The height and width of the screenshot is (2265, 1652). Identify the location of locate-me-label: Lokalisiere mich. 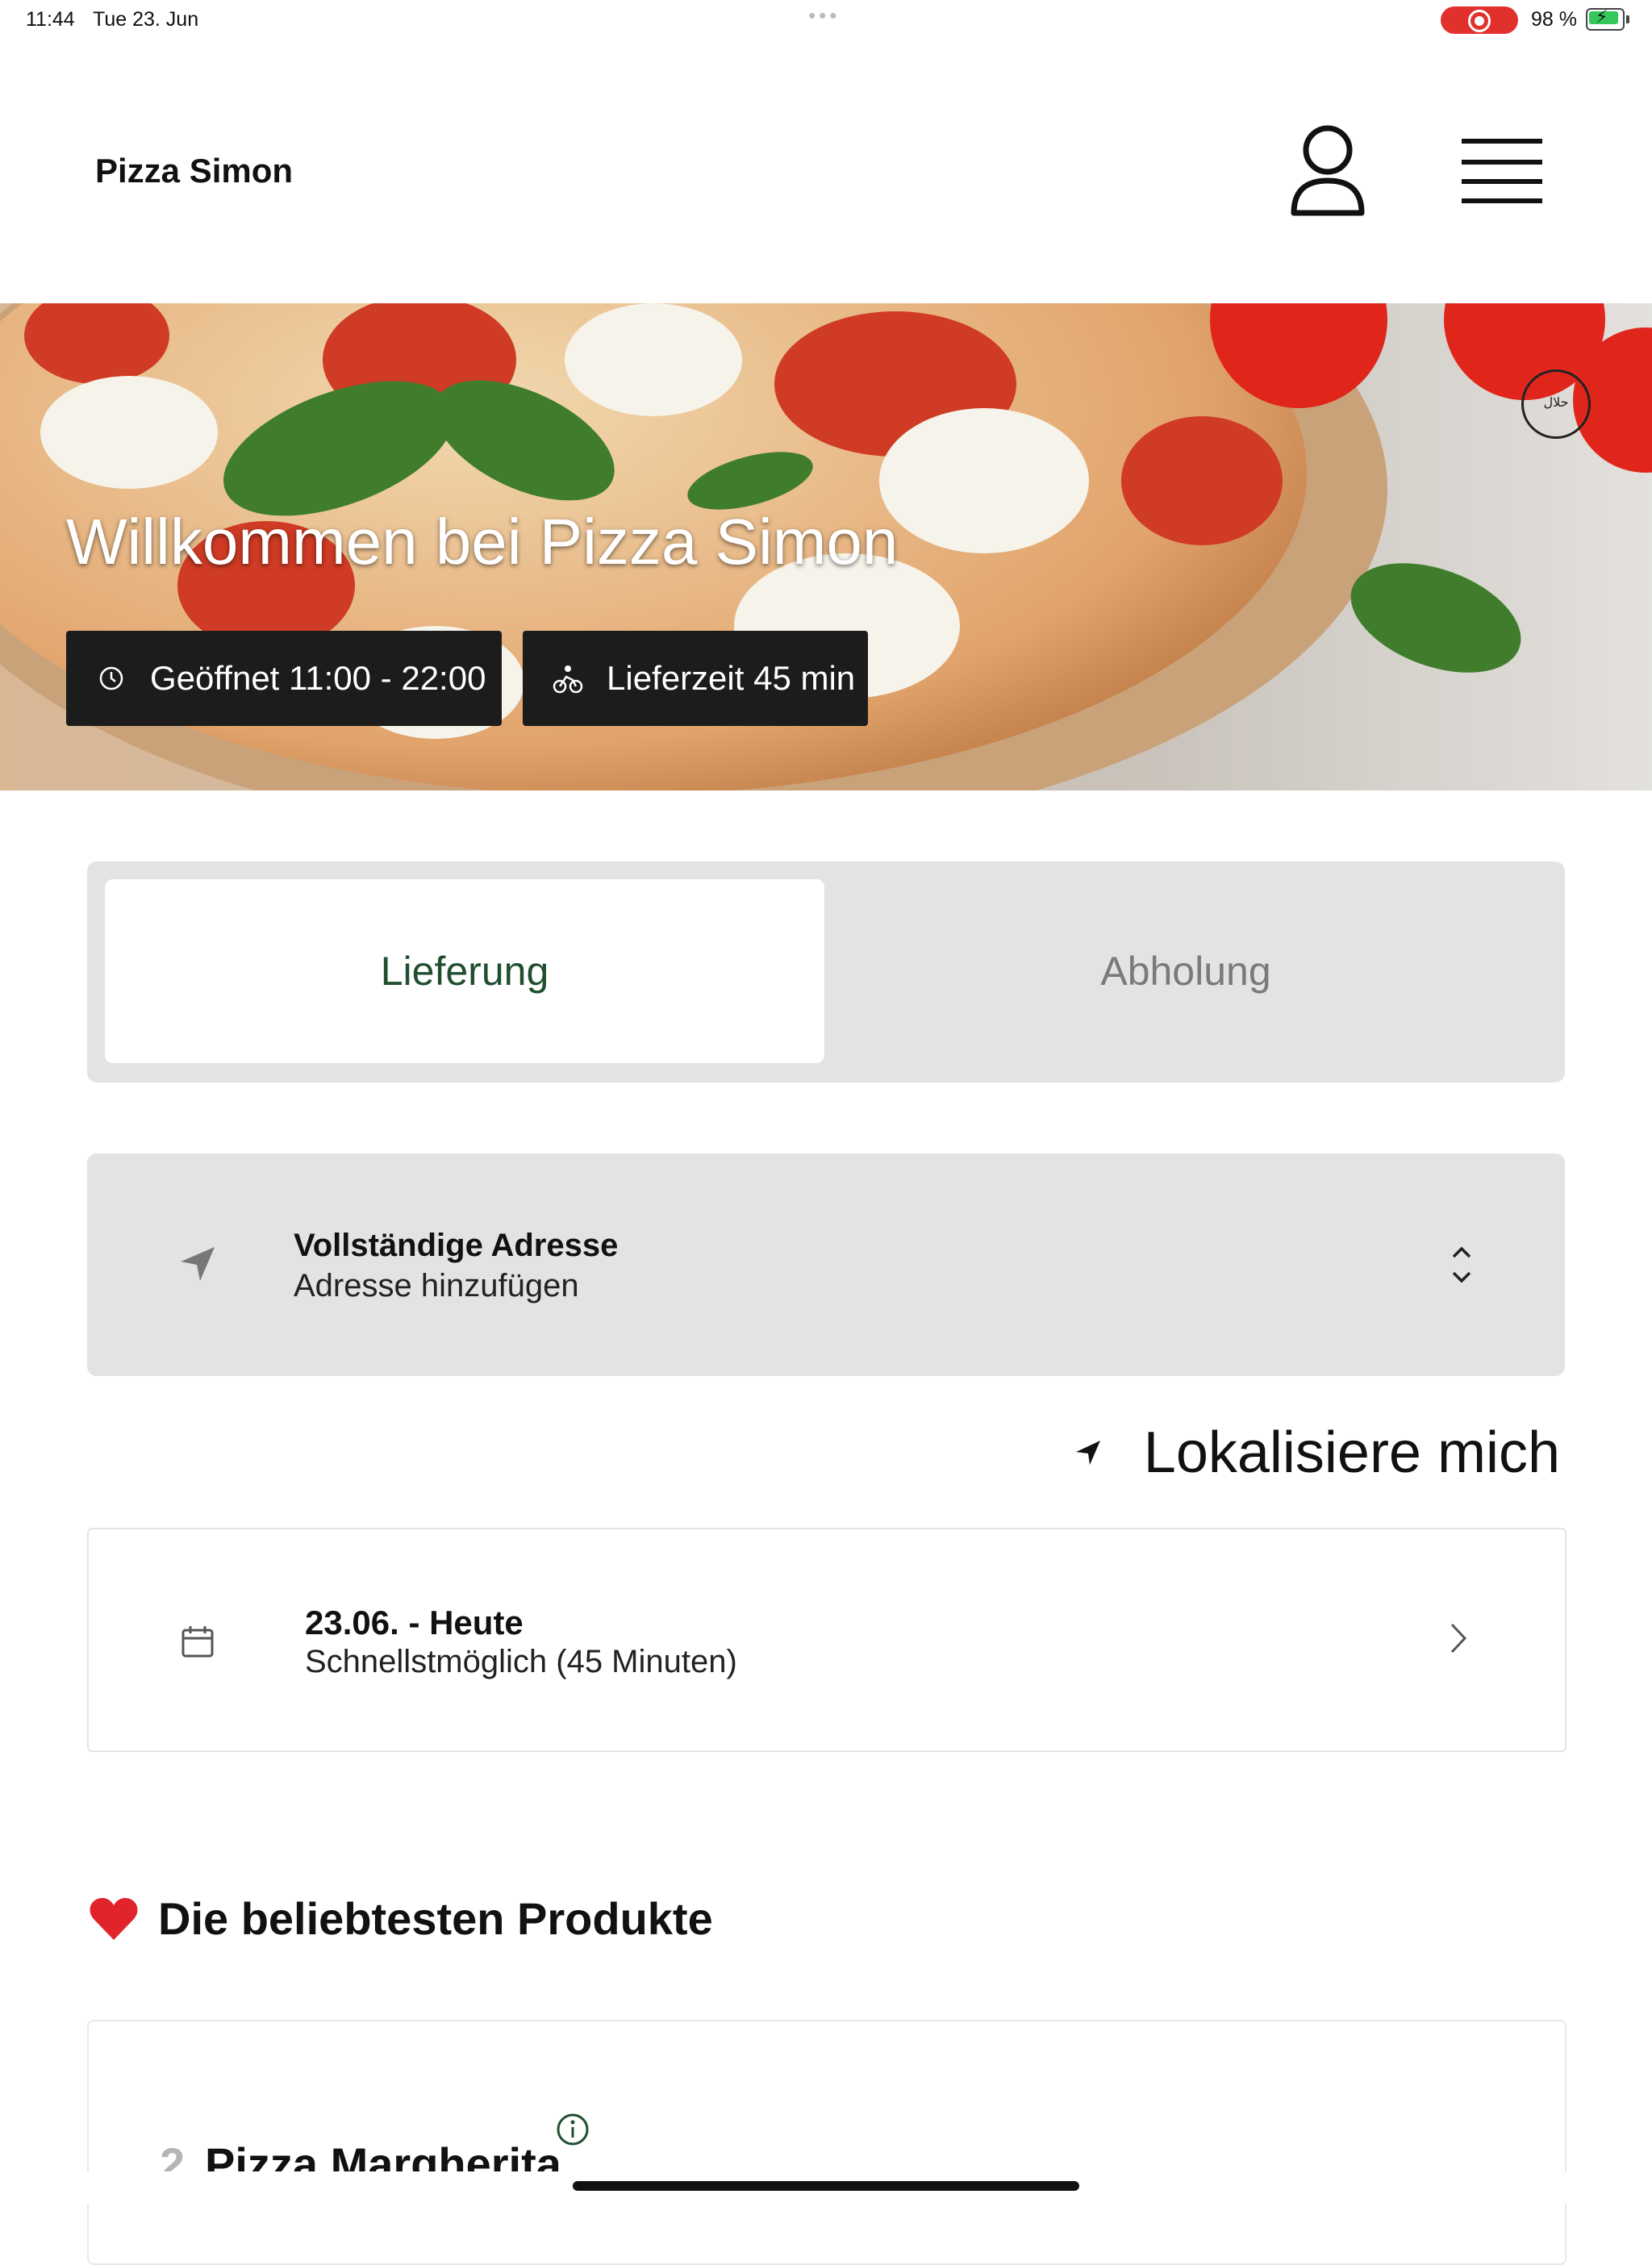
(1352, 1452).